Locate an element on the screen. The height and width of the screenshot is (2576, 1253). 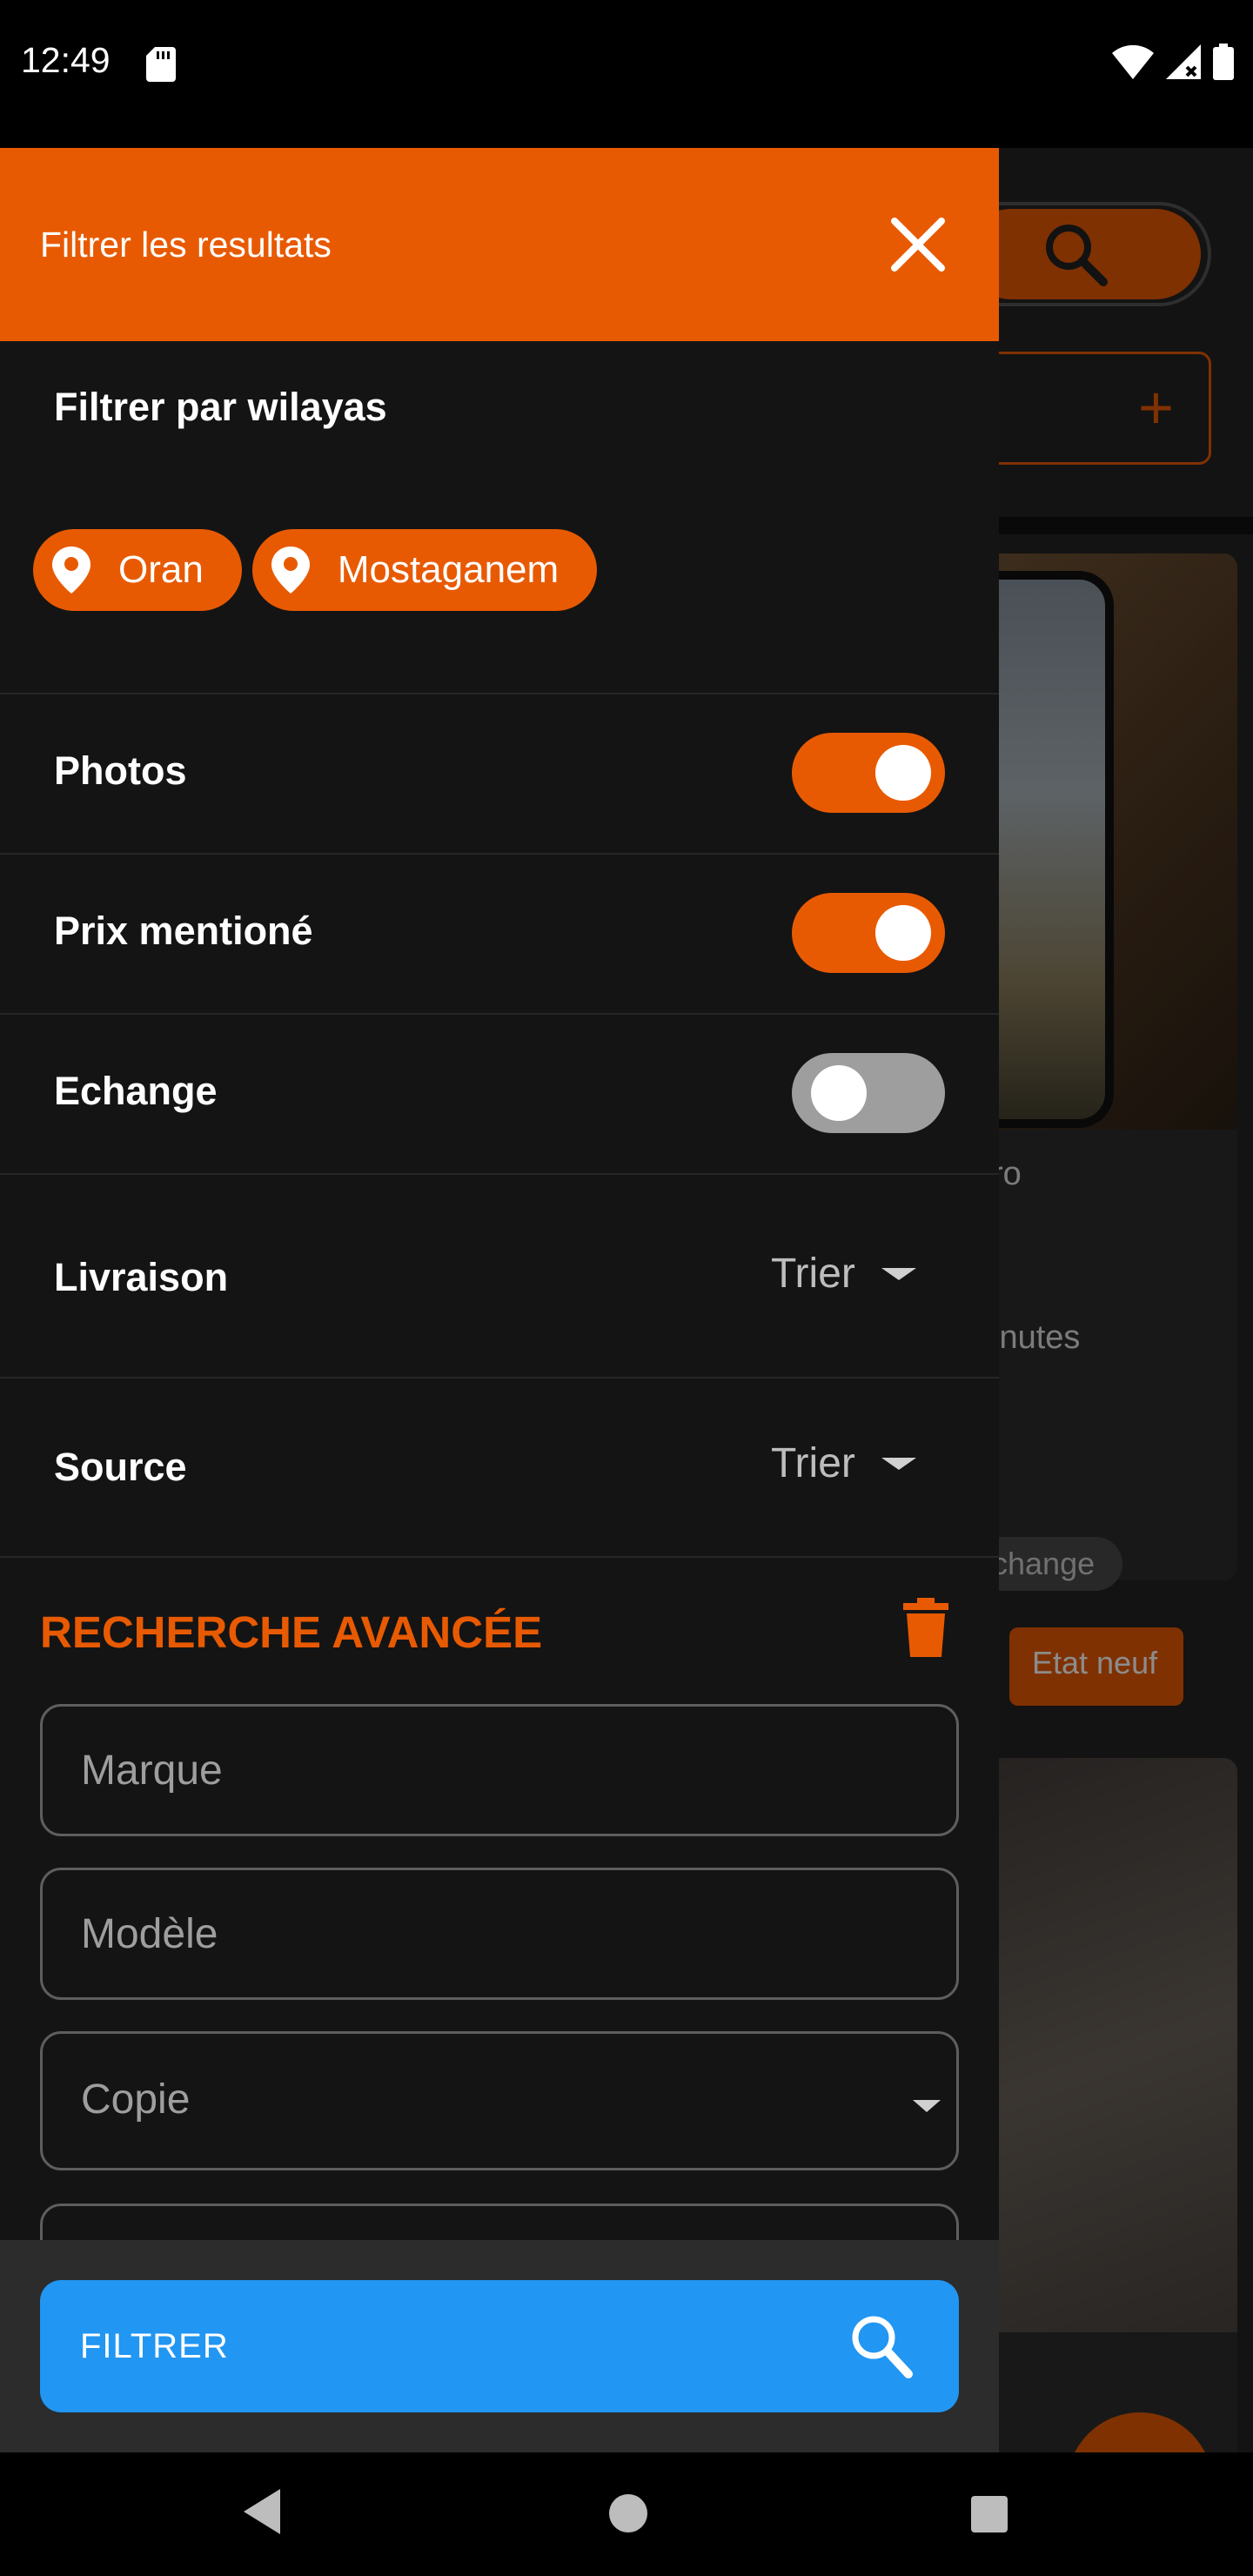
navigation-bar is located at coordinates (626, 2514).